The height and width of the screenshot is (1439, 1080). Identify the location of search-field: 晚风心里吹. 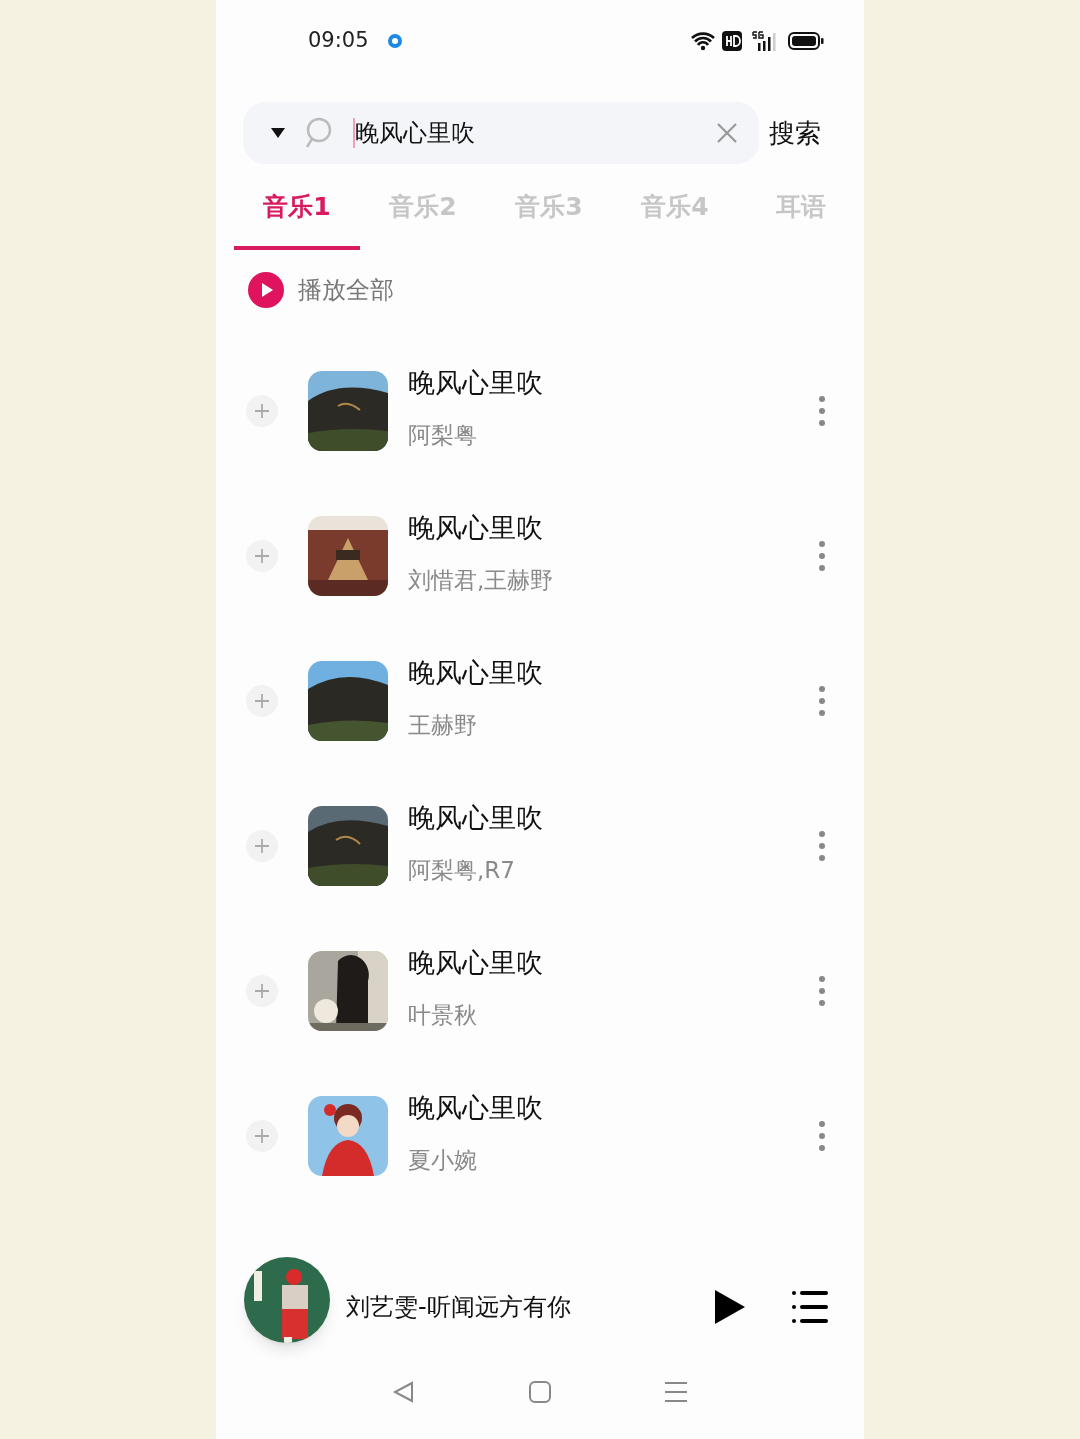
(501, 133).